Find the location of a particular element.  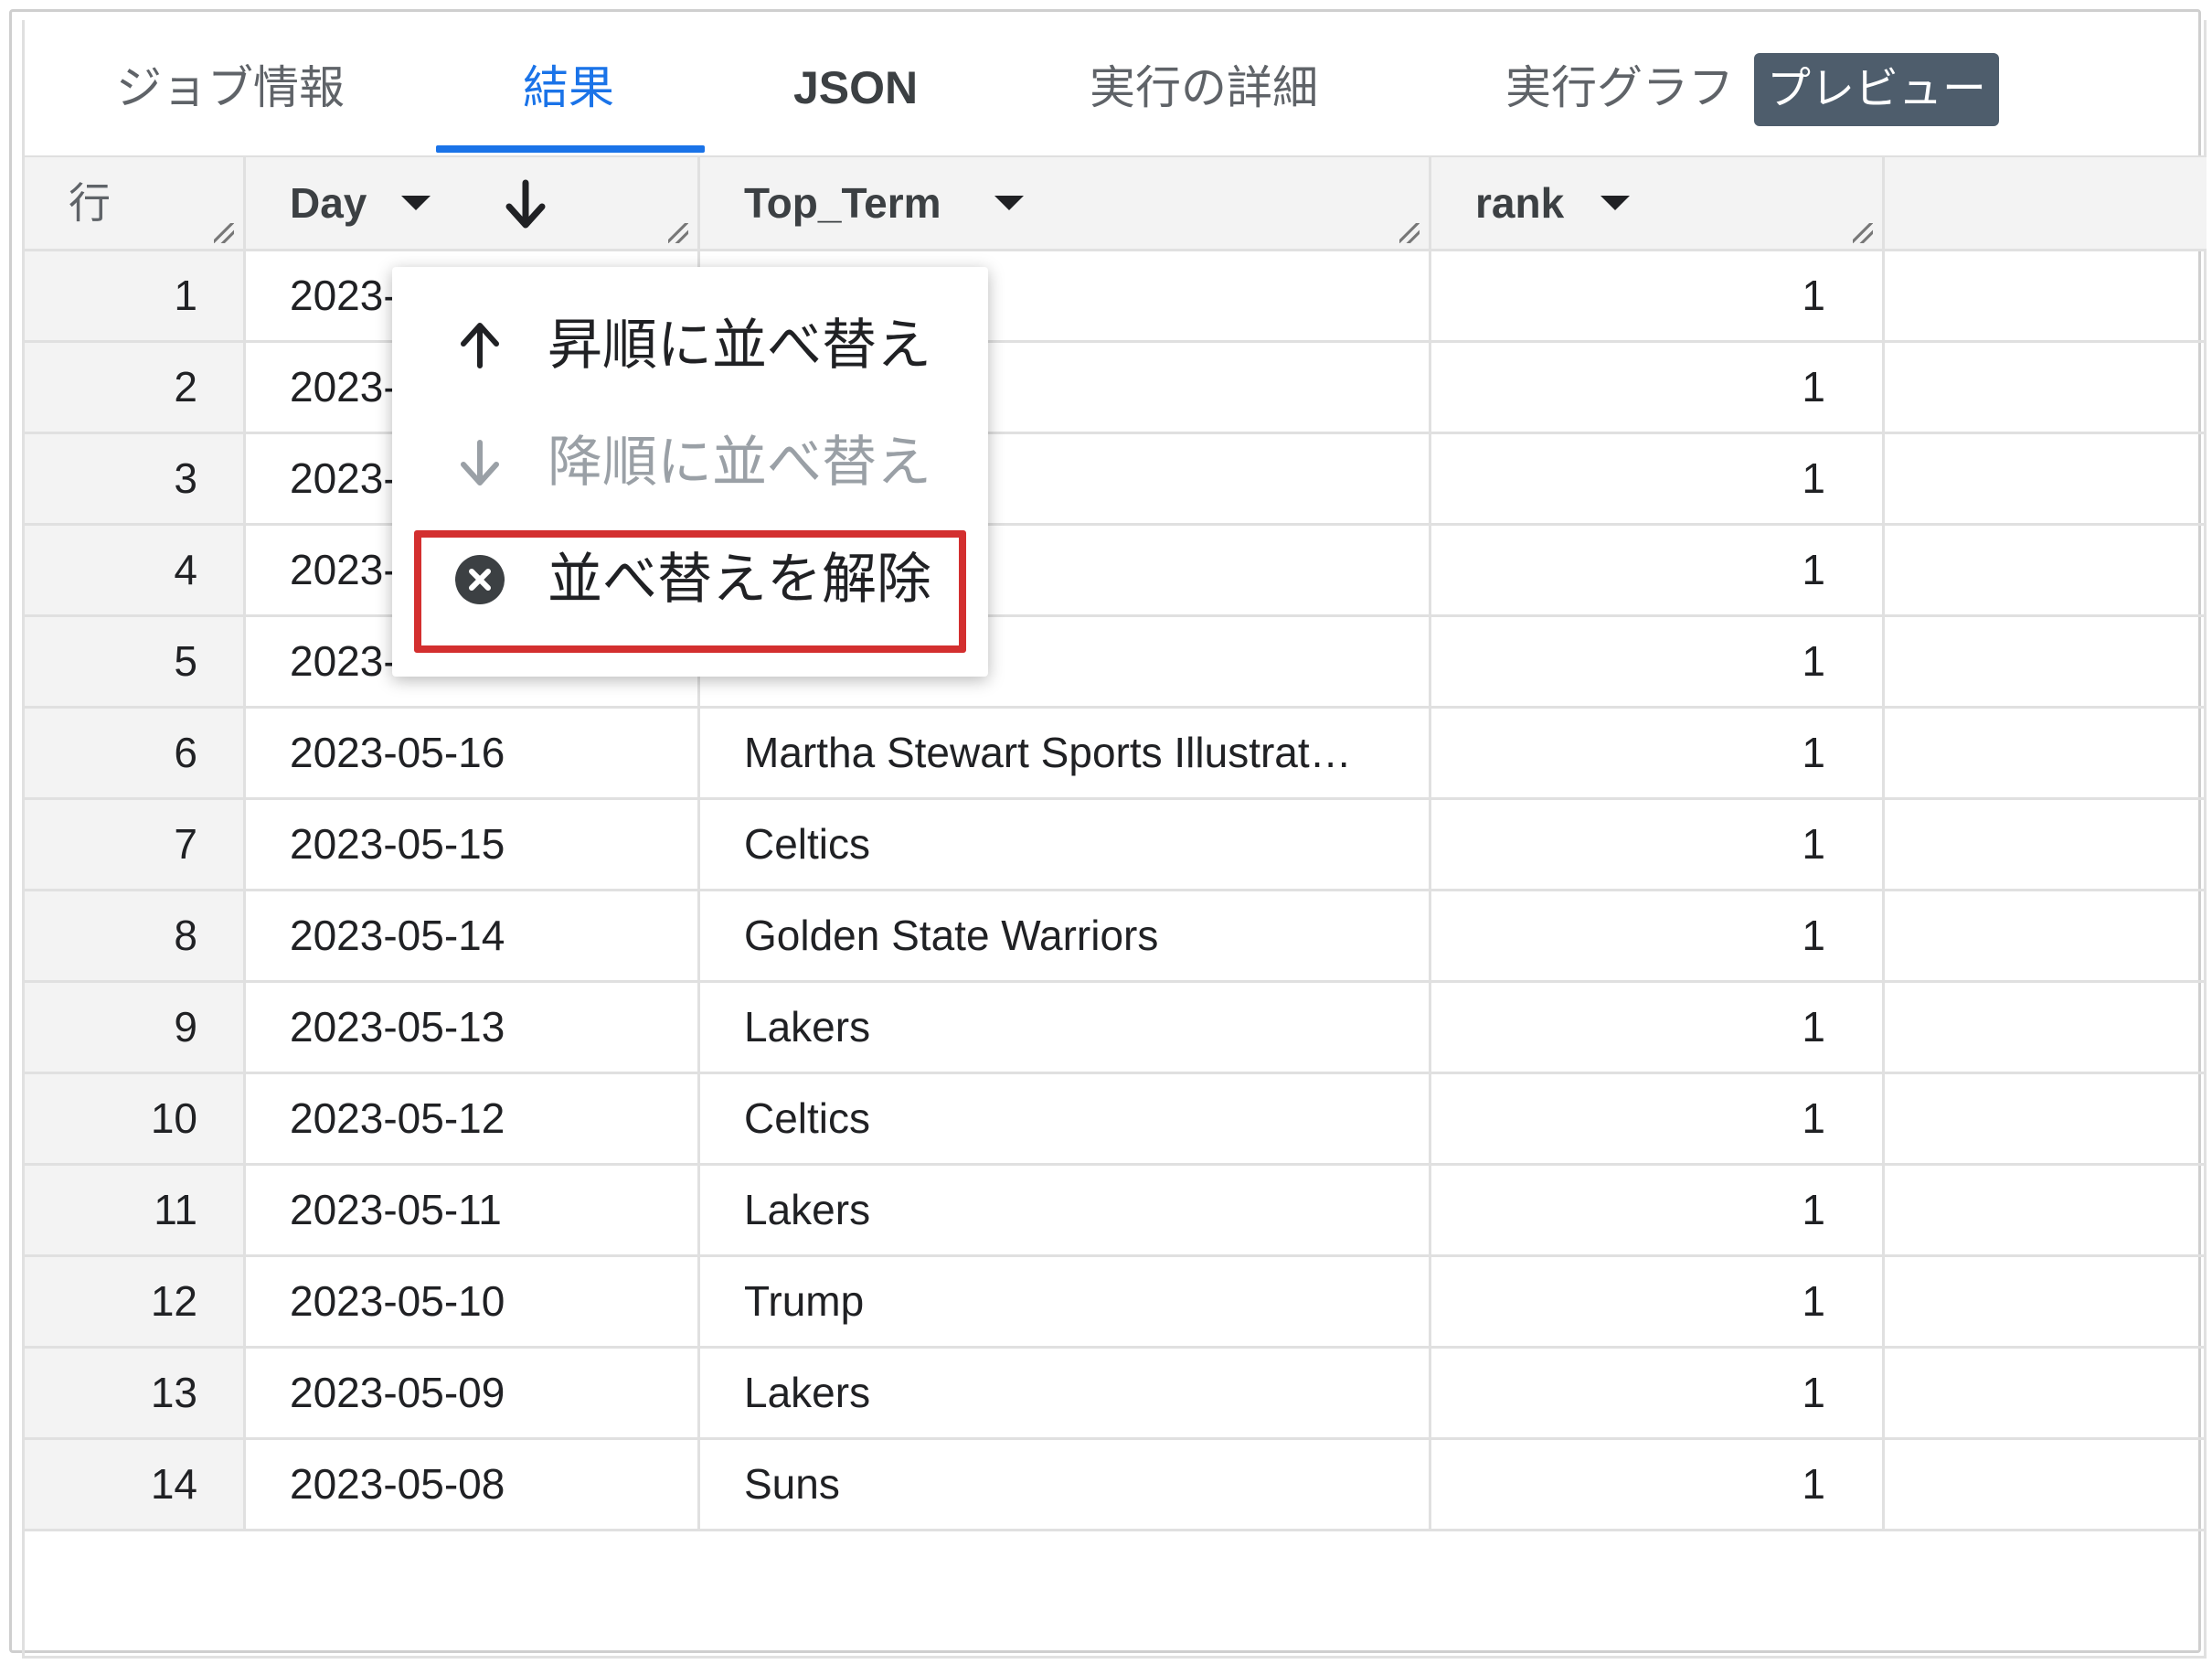

sort-descending-label: 降順に並べ替え is located at coordinates (739, 462).